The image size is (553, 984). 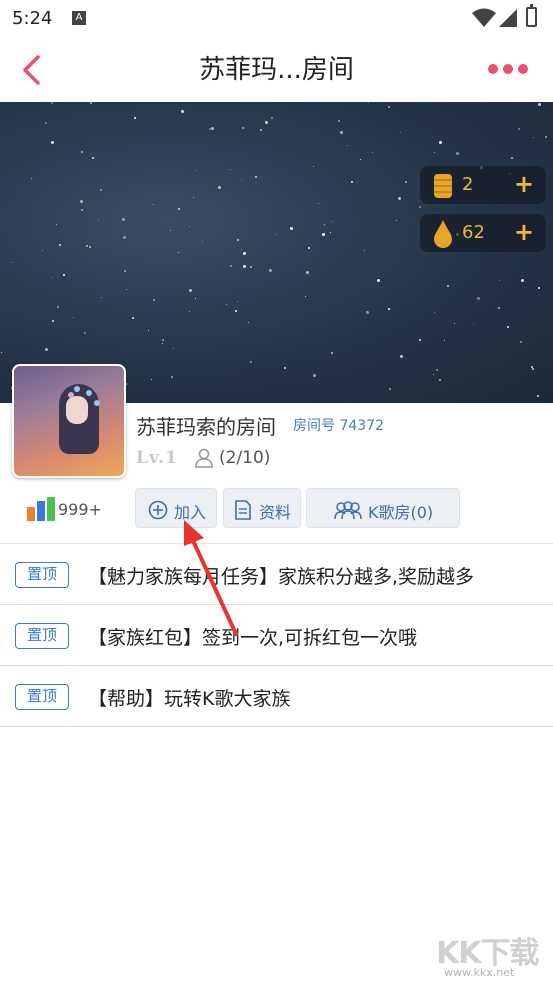 What do you see at coordinates (253, 638) in the screenshot?
I see `pinned-text: 【家族红包】签到一次,可拆红包一次哦` at bounding box center [253, 638].